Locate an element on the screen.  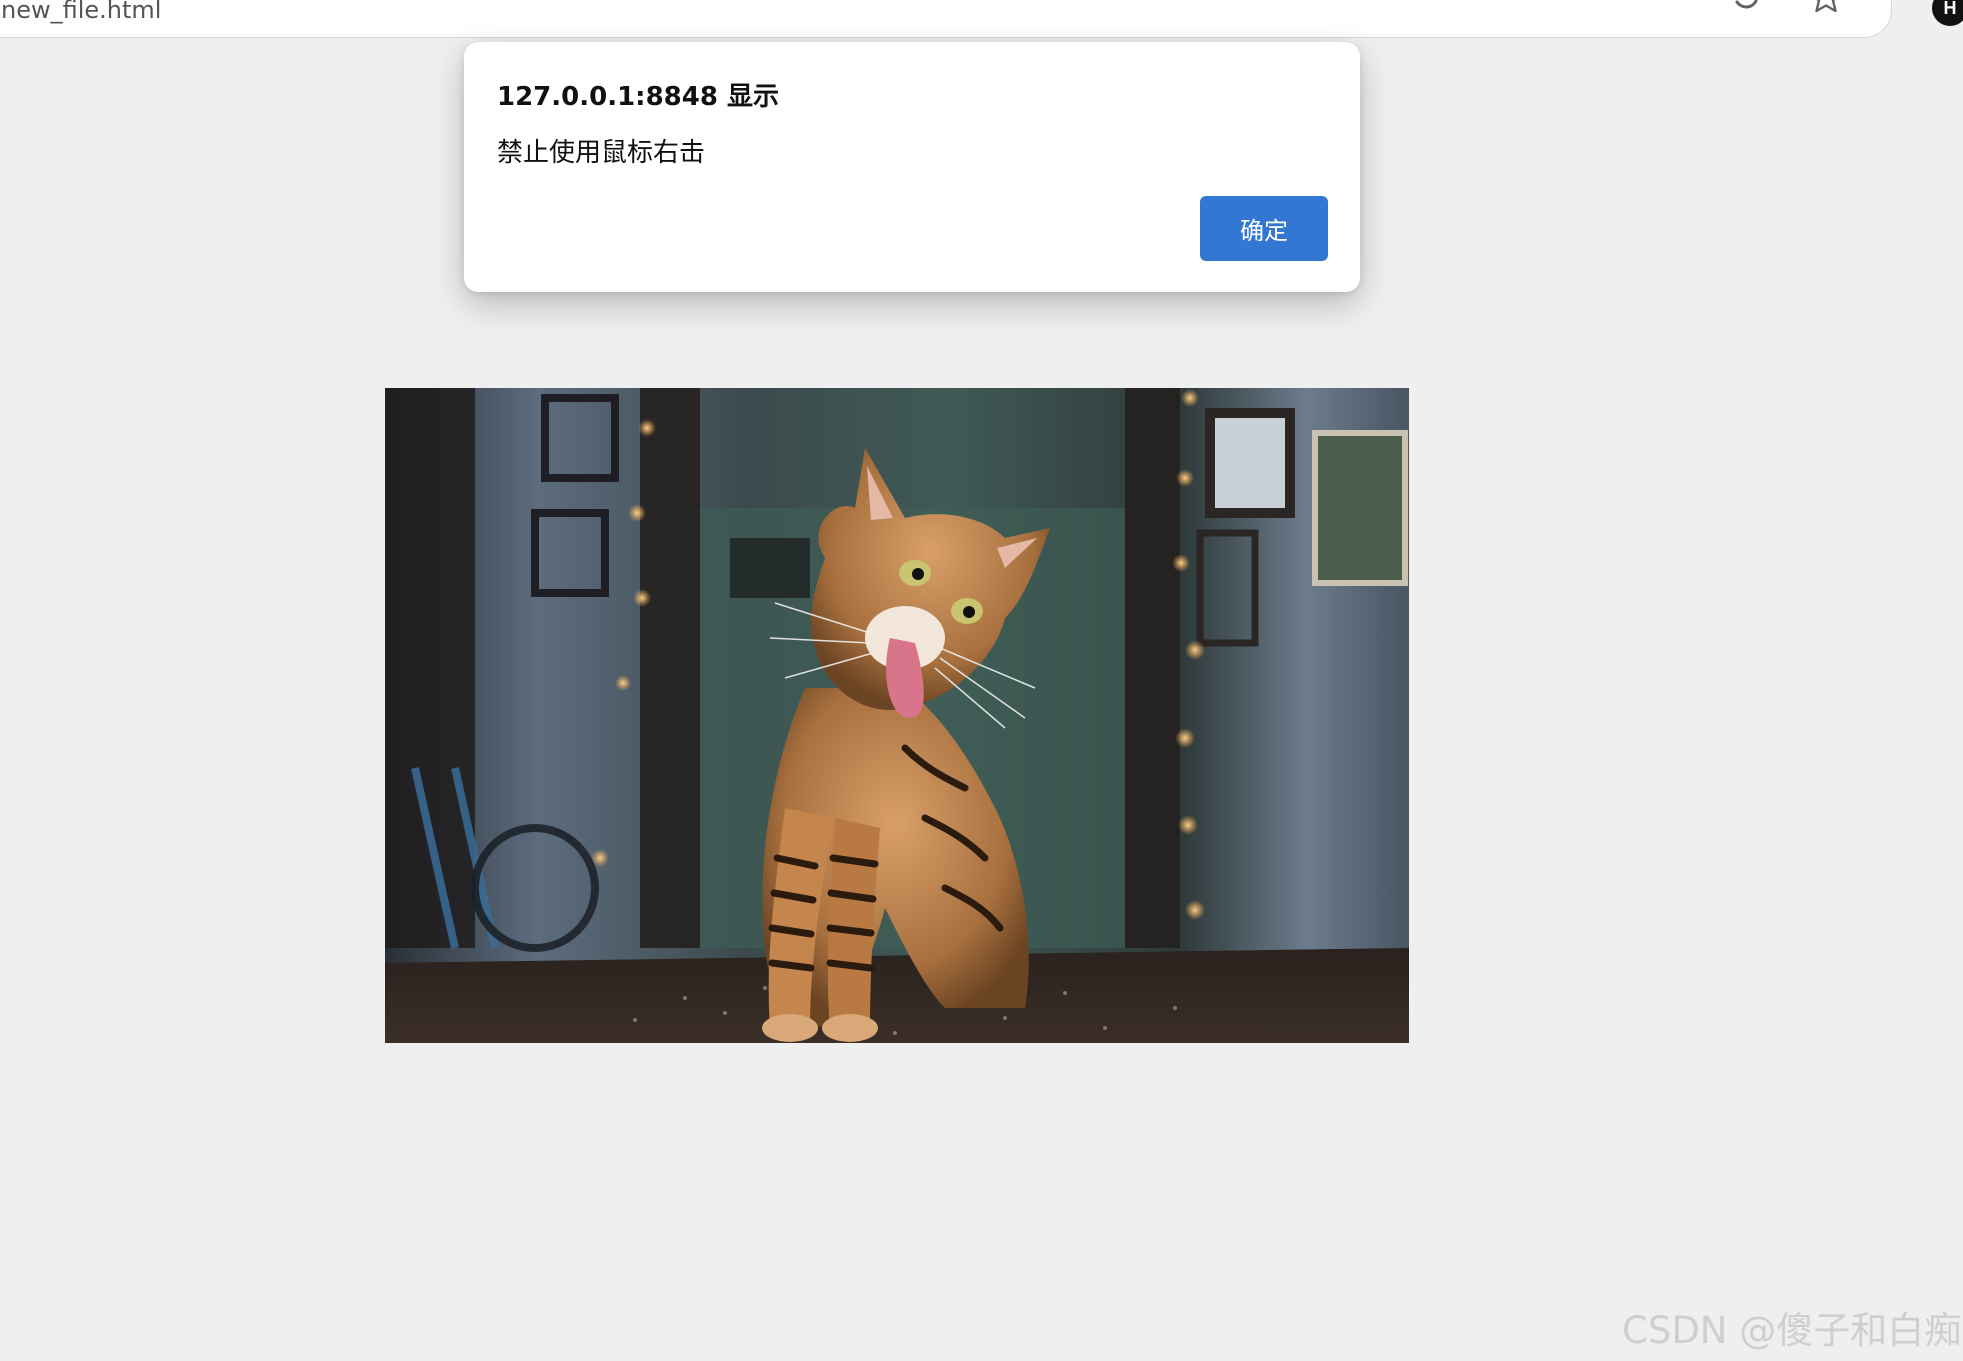
ok-button: 确定 is located at coordinates (1264, 228).